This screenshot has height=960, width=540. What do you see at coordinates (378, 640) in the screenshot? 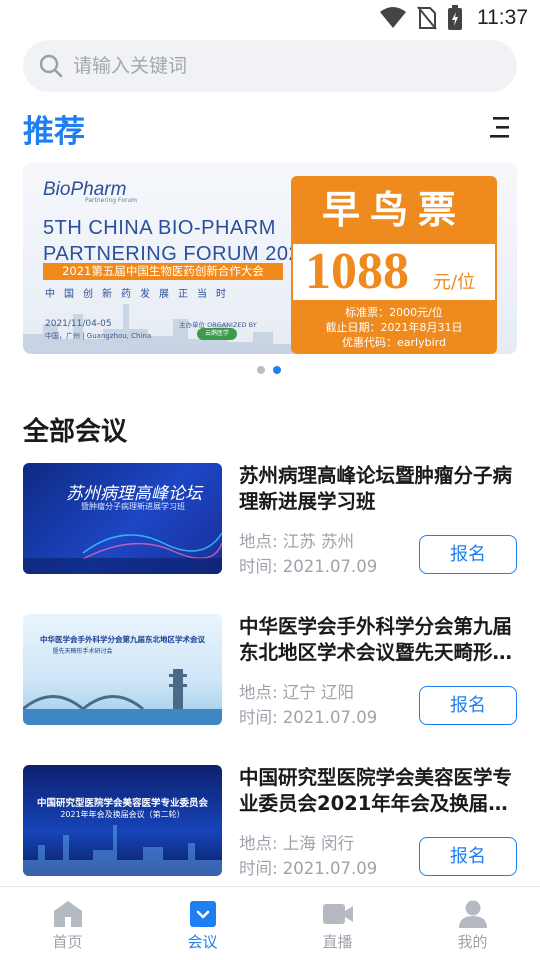
I see `conference-title: 中华医学会手外科学分会第九届东北地区学术会议暨先天畸形手术研讨会` at bounding box center [378, 640].